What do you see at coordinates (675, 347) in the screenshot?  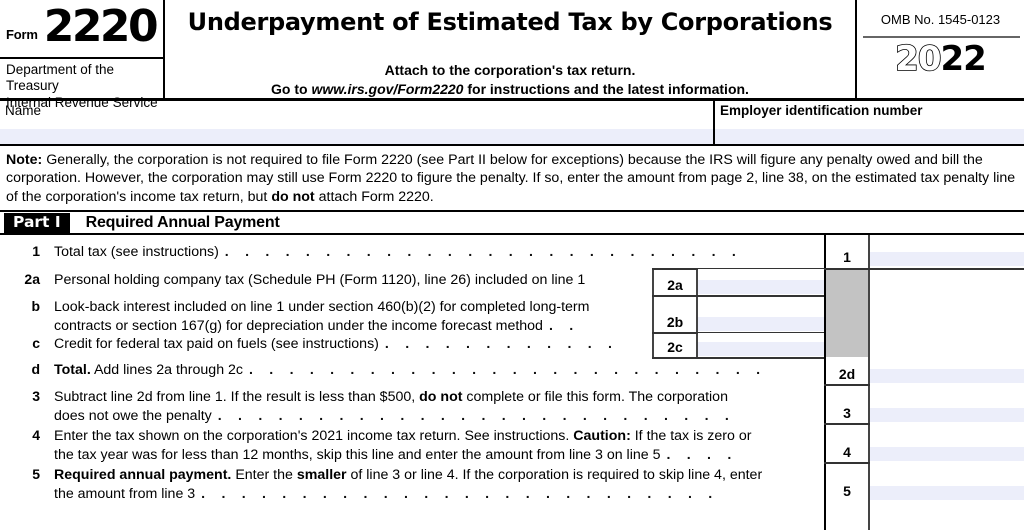 I see `line-2c-box-number: 2c` at bounding box center [675, 347].